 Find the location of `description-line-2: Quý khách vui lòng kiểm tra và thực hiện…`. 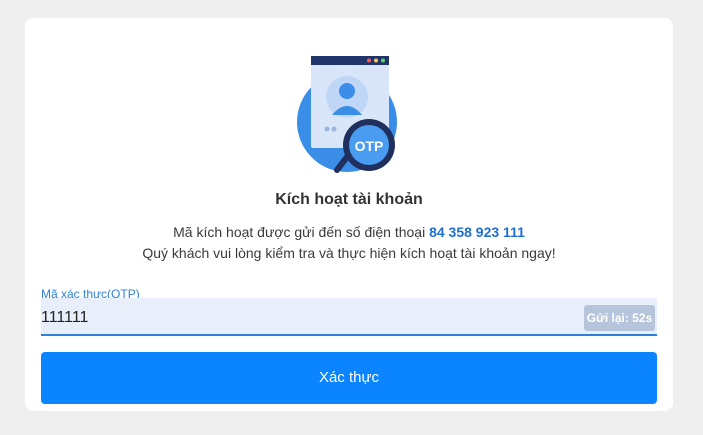

description-line-2: Quý khách vui lòng kiểm tra và thực hiện… is located at coordinates (349, 253).